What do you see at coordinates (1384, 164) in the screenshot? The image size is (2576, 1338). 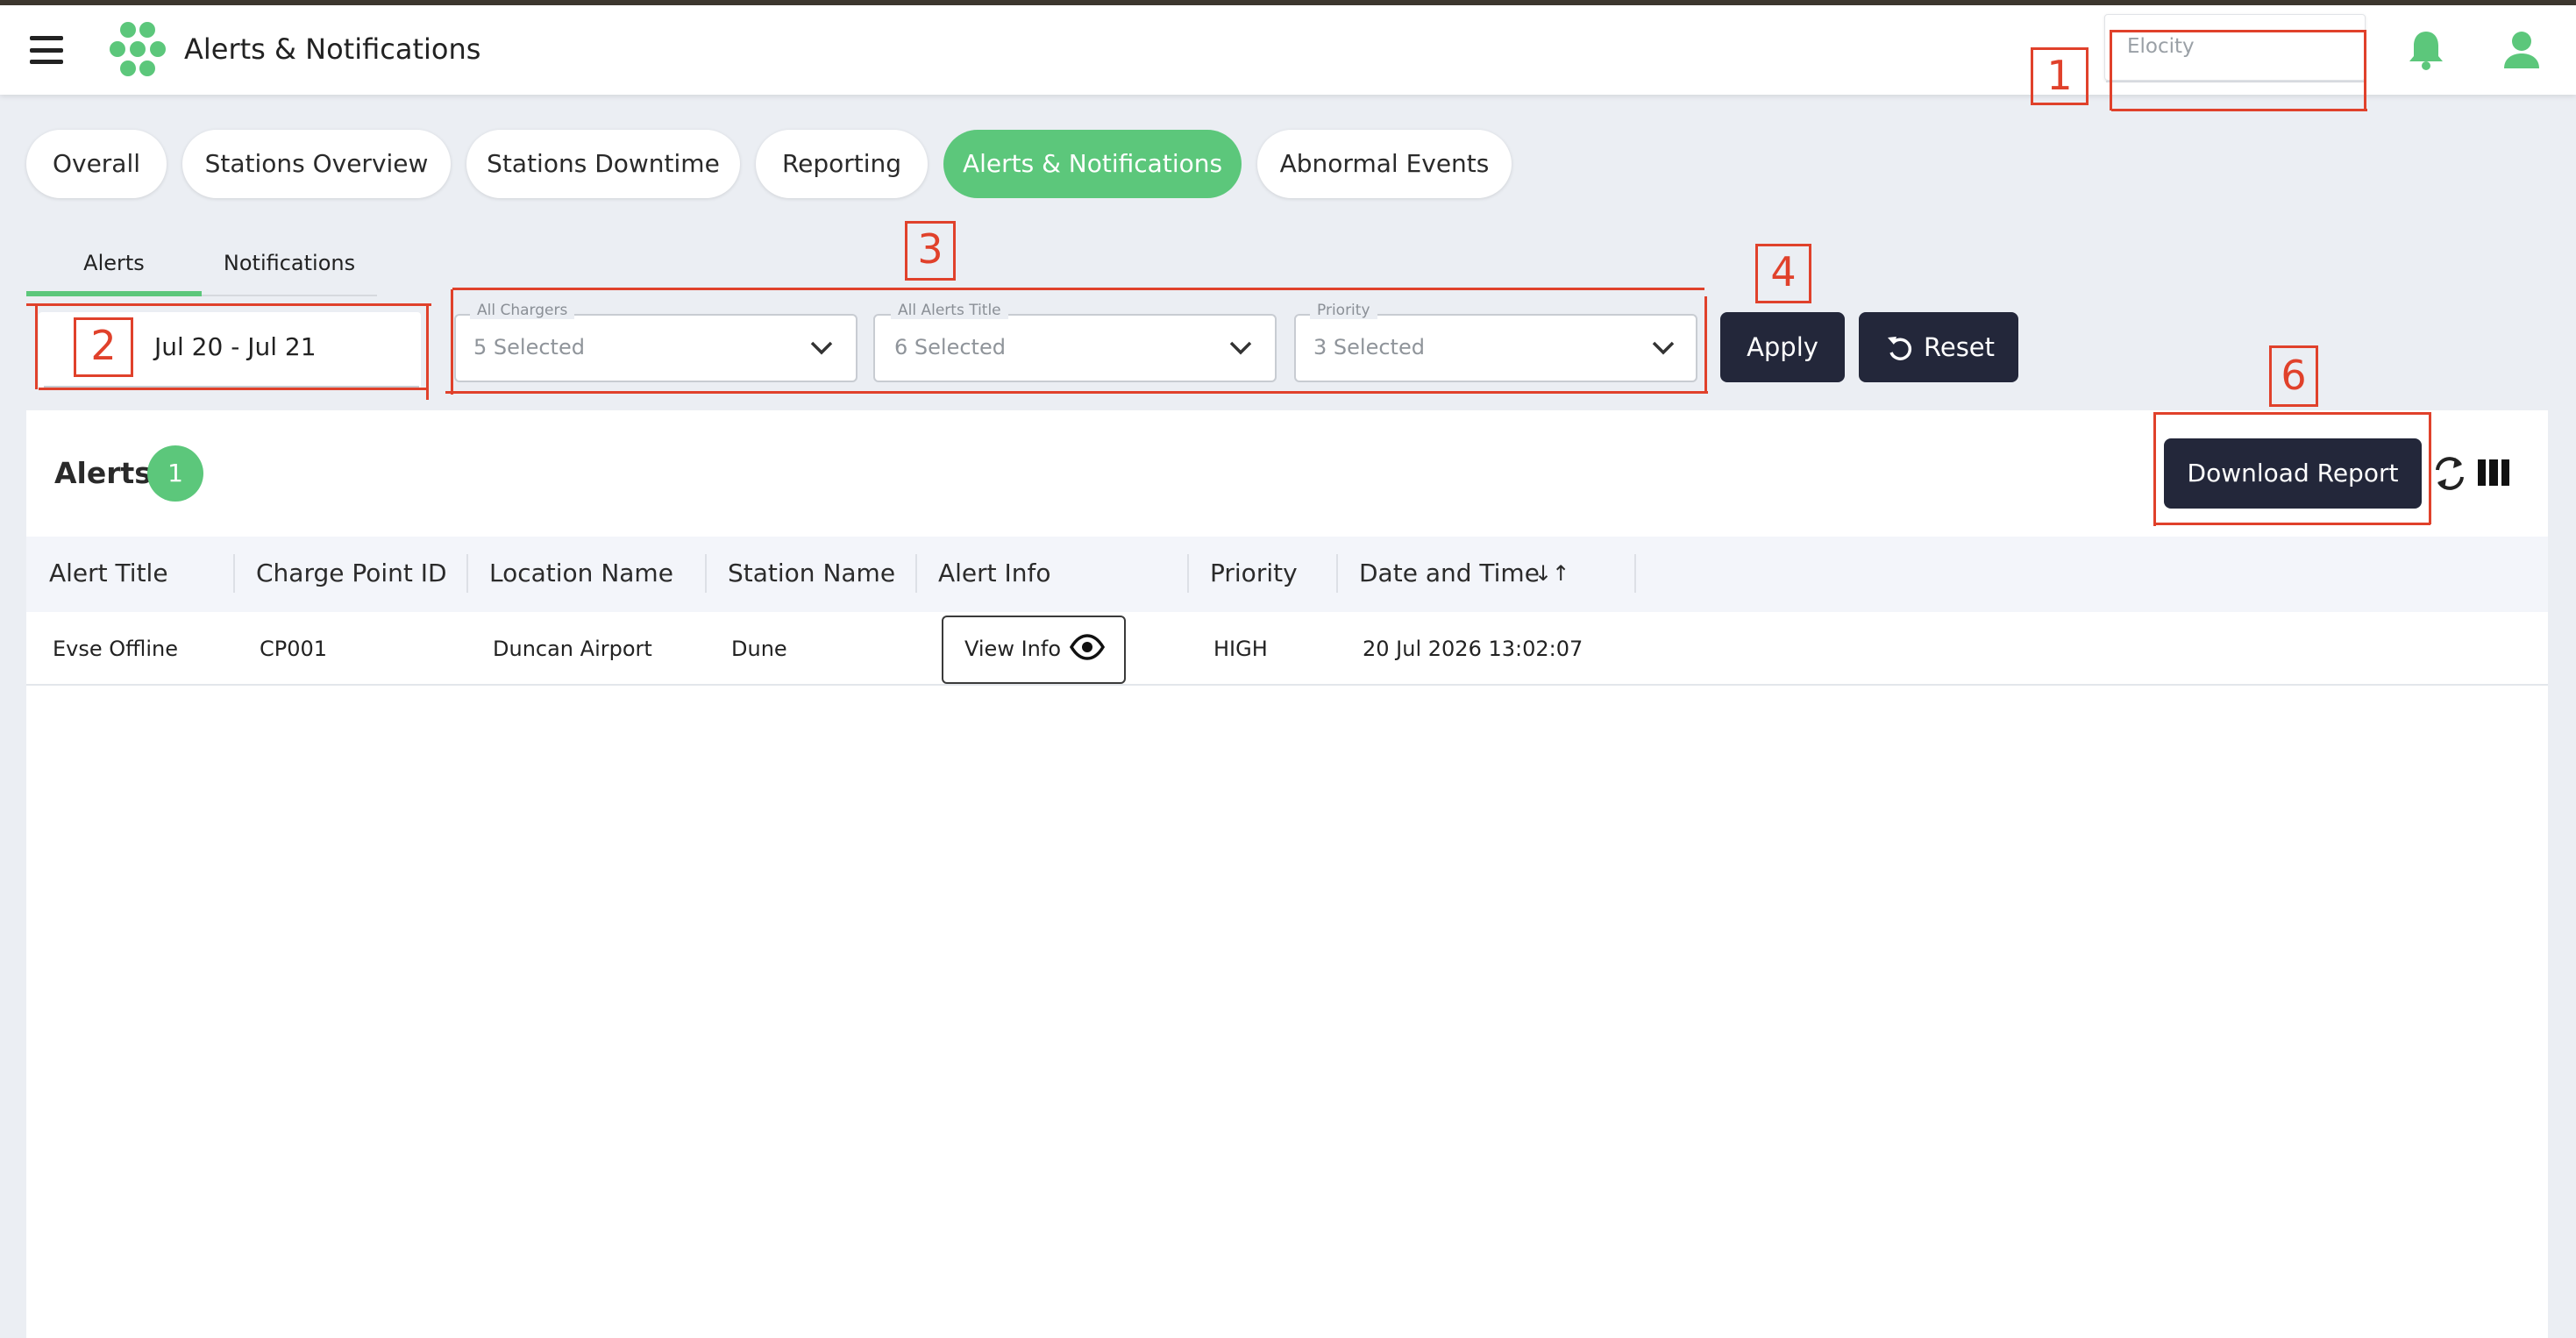 I see `tab-abnormal-events: Abnormal Events` at bounding box center [1384, 164].